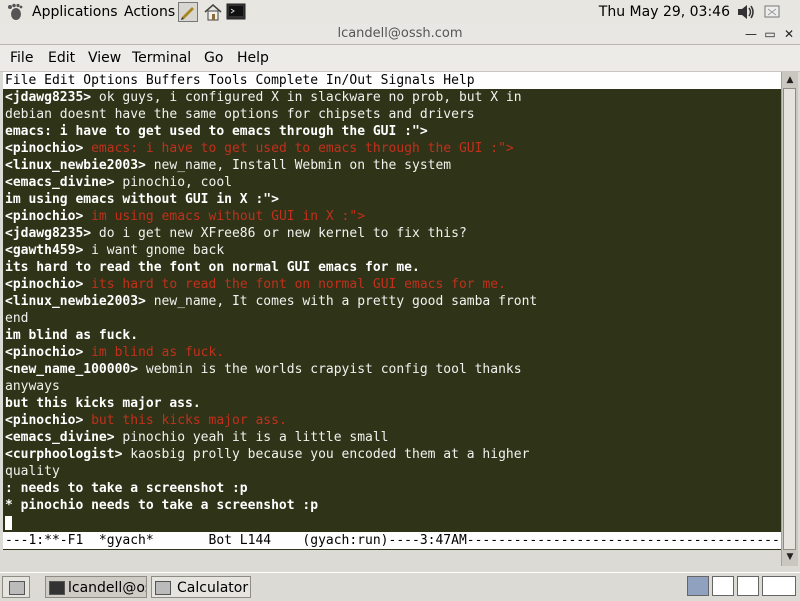  What do you see at coordinates (75, 12) in the screenshot?
I see `applications-menu: Applications` at bounding box center [75, 12].